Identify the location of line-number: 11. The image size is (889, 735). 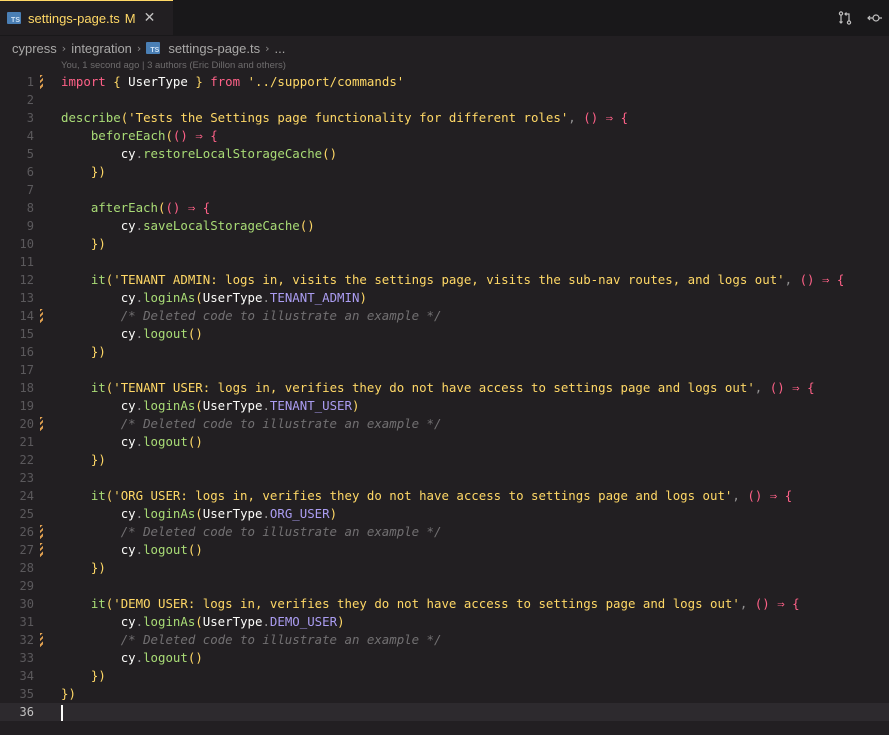
(26, 262).